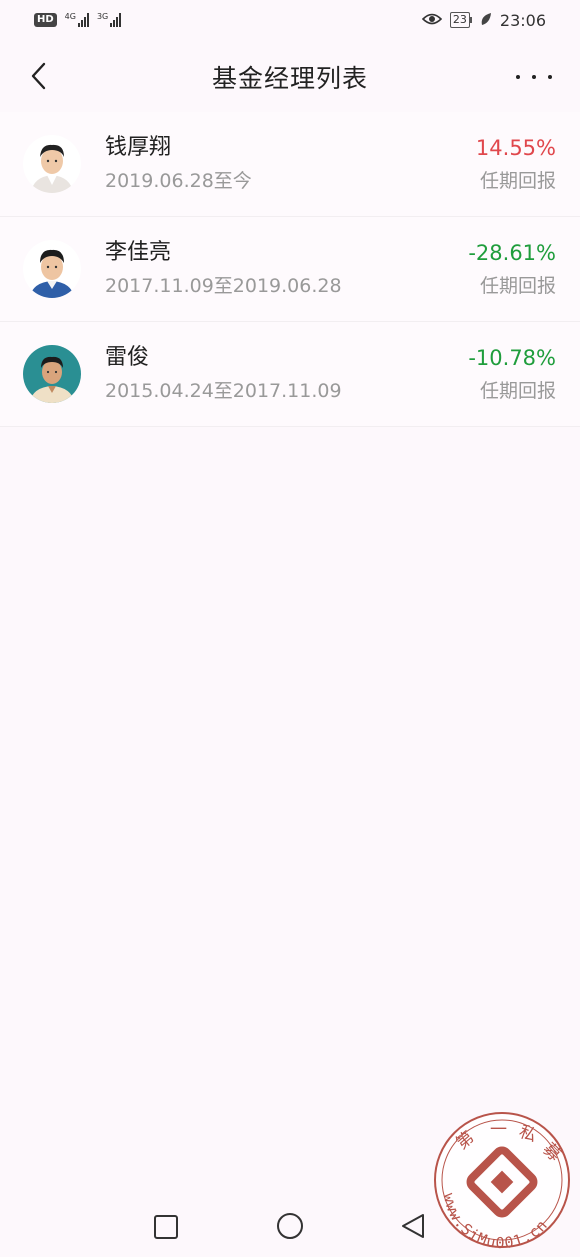 This screenshot has width=580, height=1257. I want to click on leaf-icon, so click(486, 20).